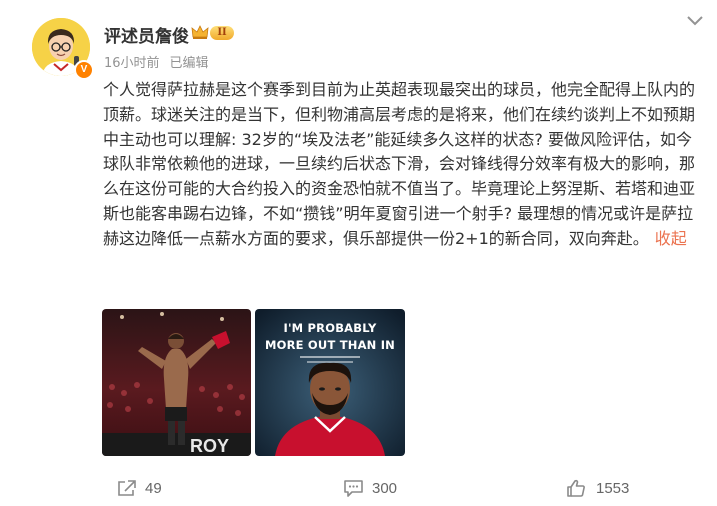  I want to click on collapse-link: 收起, so click(671, 238).